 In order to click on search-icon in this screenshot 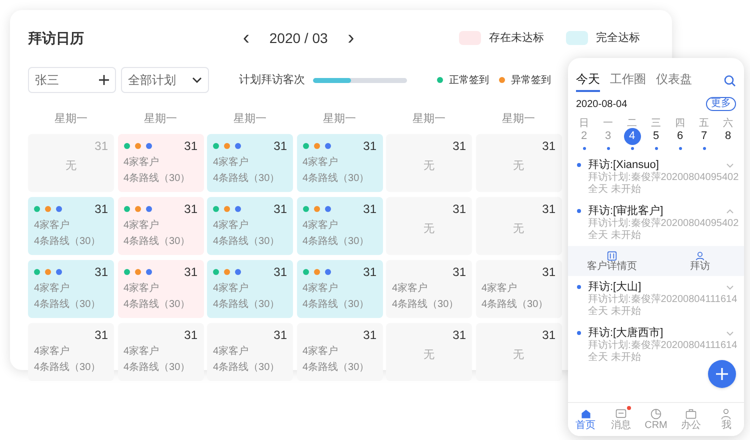, I will do `click(730, 81)`.